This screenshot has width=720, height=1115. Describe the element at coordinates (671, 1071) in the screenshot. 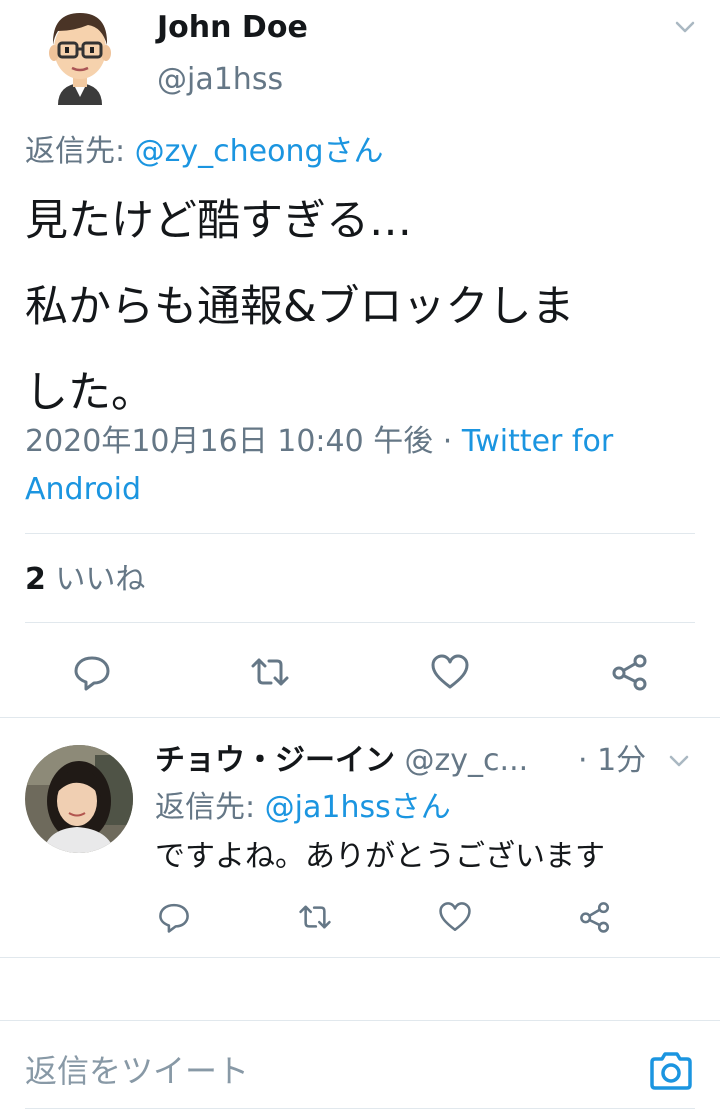

I see `camera-icon` at that location.